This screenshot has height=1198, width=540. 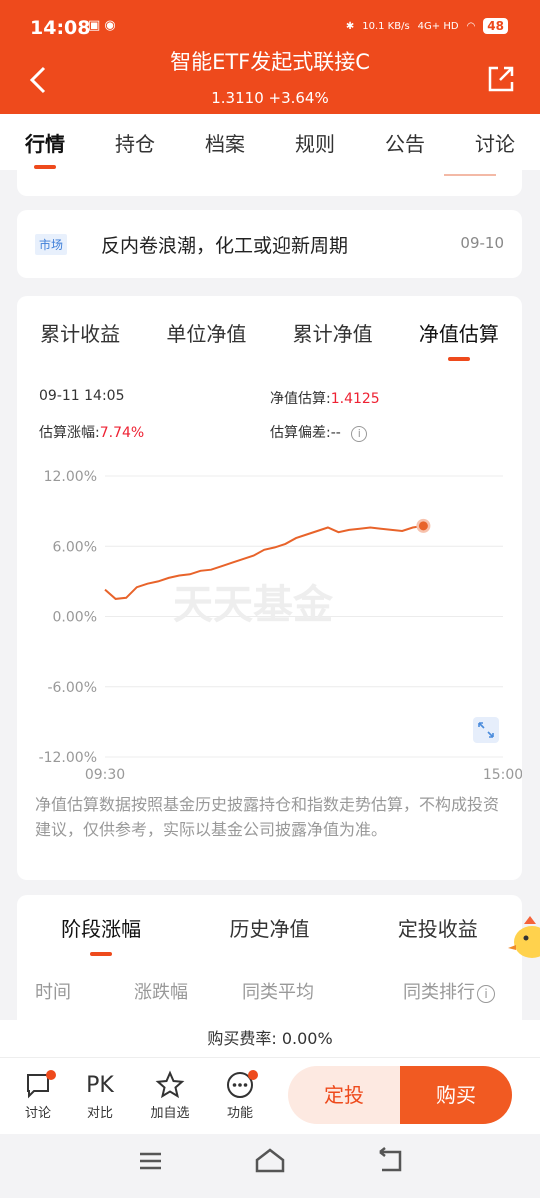 What do you see at coordinates (350, 26) in the screenshot?
I see `bluetooth-icon: ✱` at bounding box center [350, 26].